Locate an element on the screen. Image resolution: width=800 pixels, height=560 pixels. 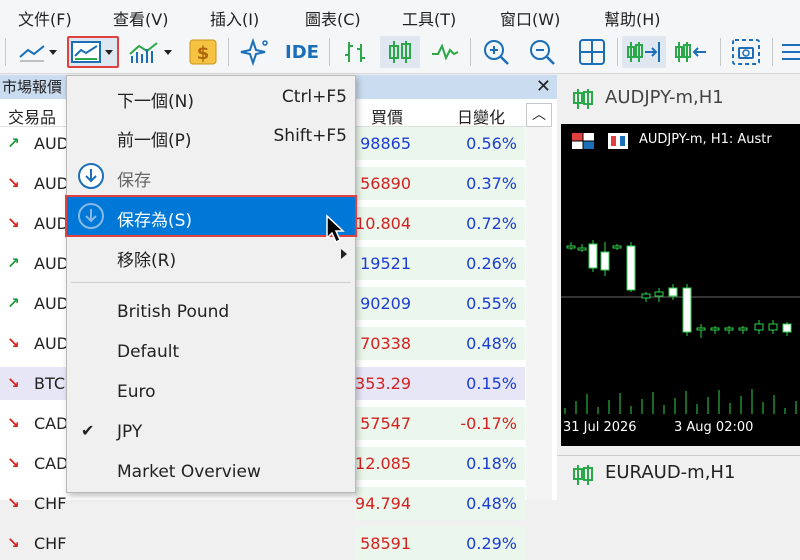
autoscroll-button is located at coordinates (644, 52).